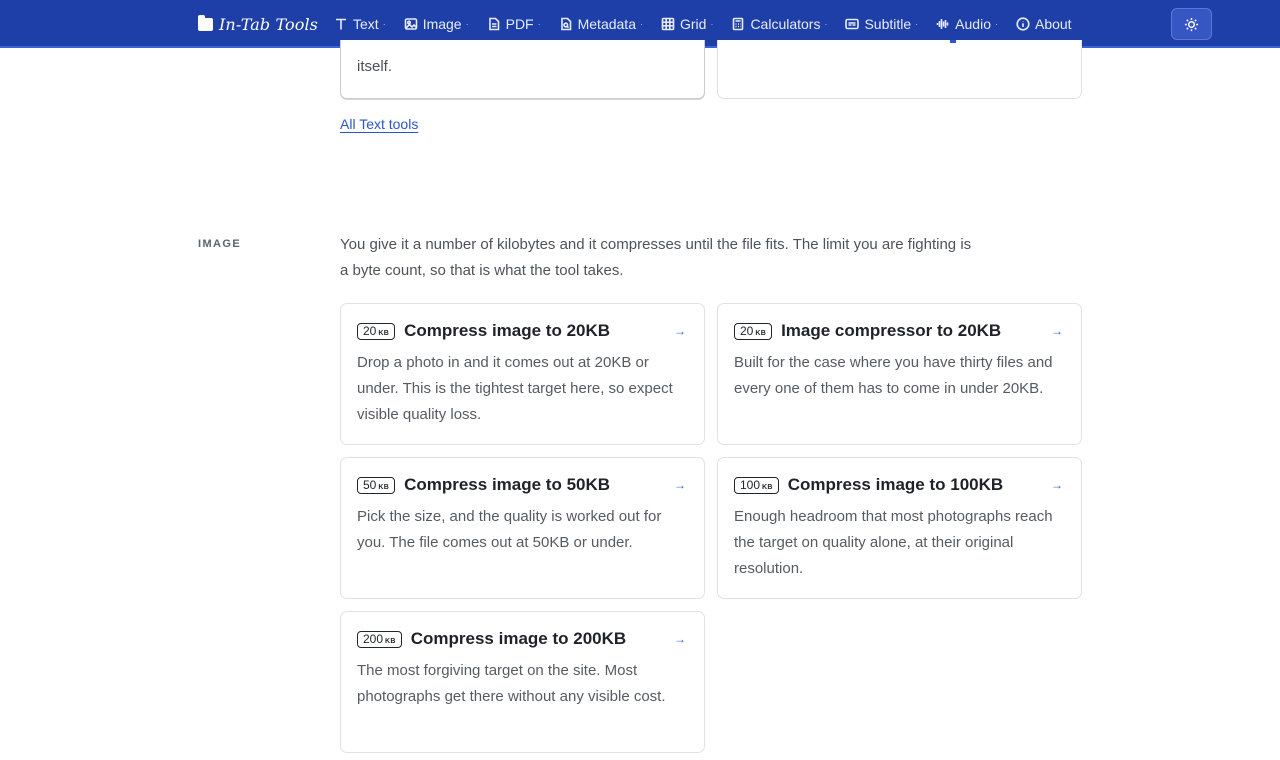 The width and height of the screenshot is (1280, 760). What do you see at coordinates (942, 24) in the screenshot?
I see `audio-icon` at bounding box center [942, 24].